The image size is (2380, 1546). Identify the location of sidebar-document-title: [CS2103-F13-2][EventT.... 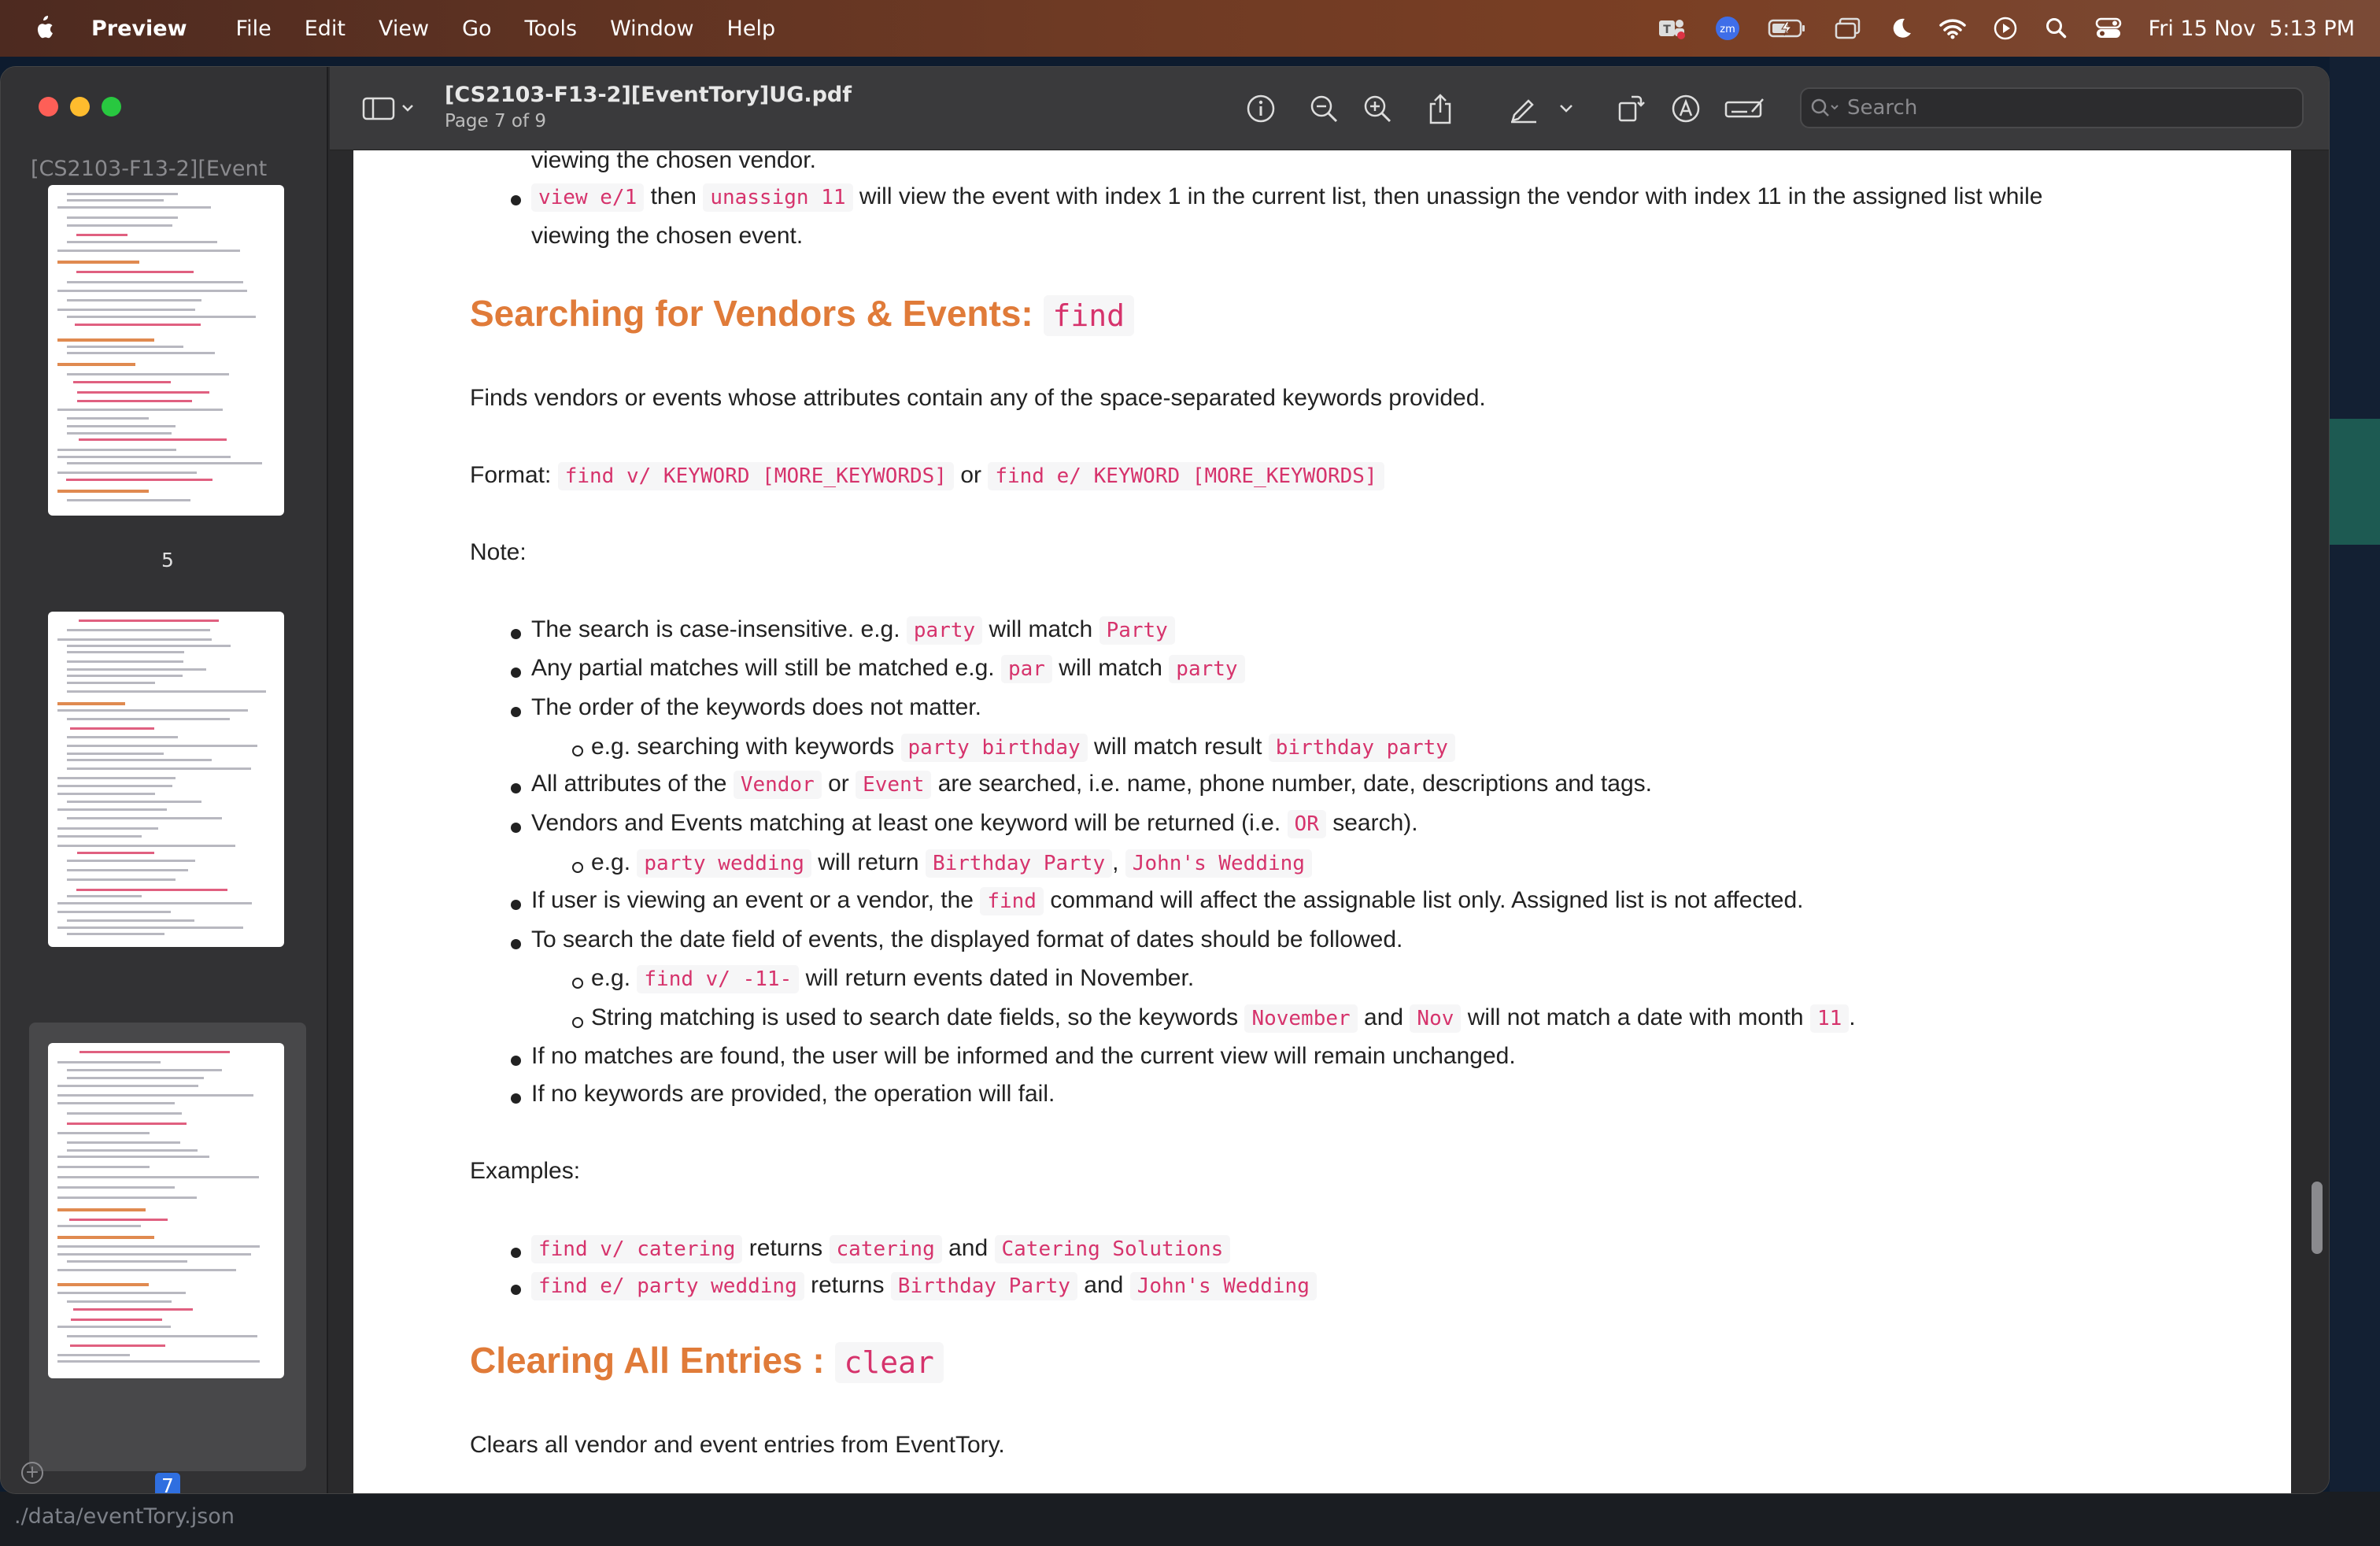
(149, 169).